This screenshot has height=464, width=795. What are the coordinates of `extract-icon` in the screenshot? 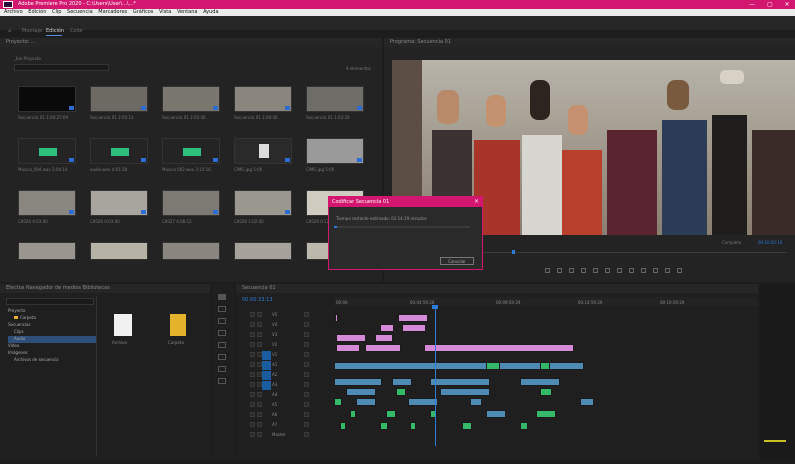 It's located at (655, 270).